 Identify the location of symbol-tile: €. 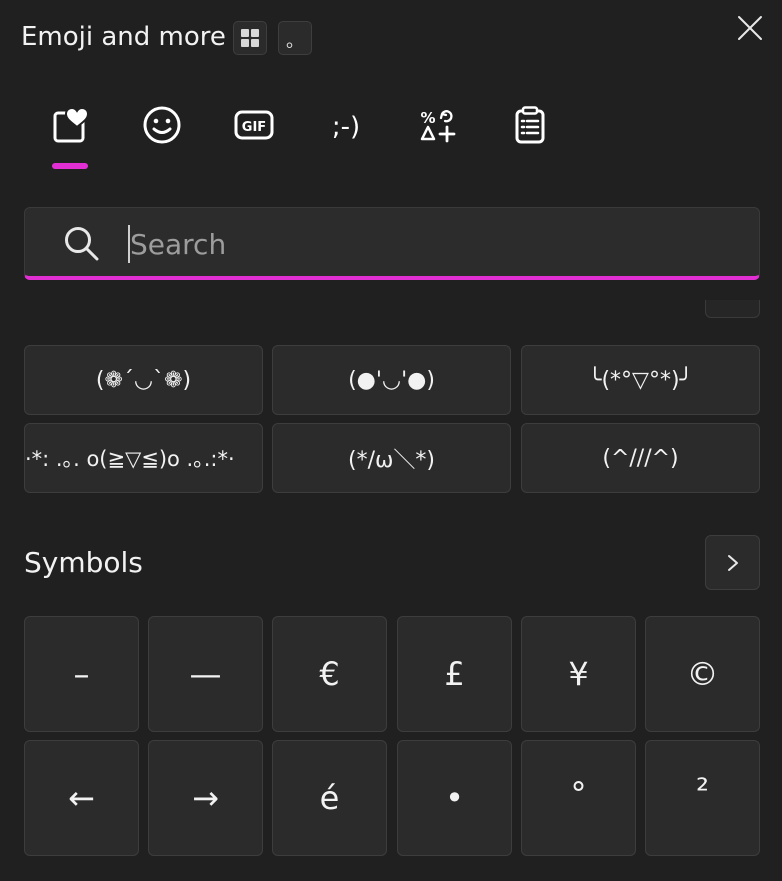
(329, 674).